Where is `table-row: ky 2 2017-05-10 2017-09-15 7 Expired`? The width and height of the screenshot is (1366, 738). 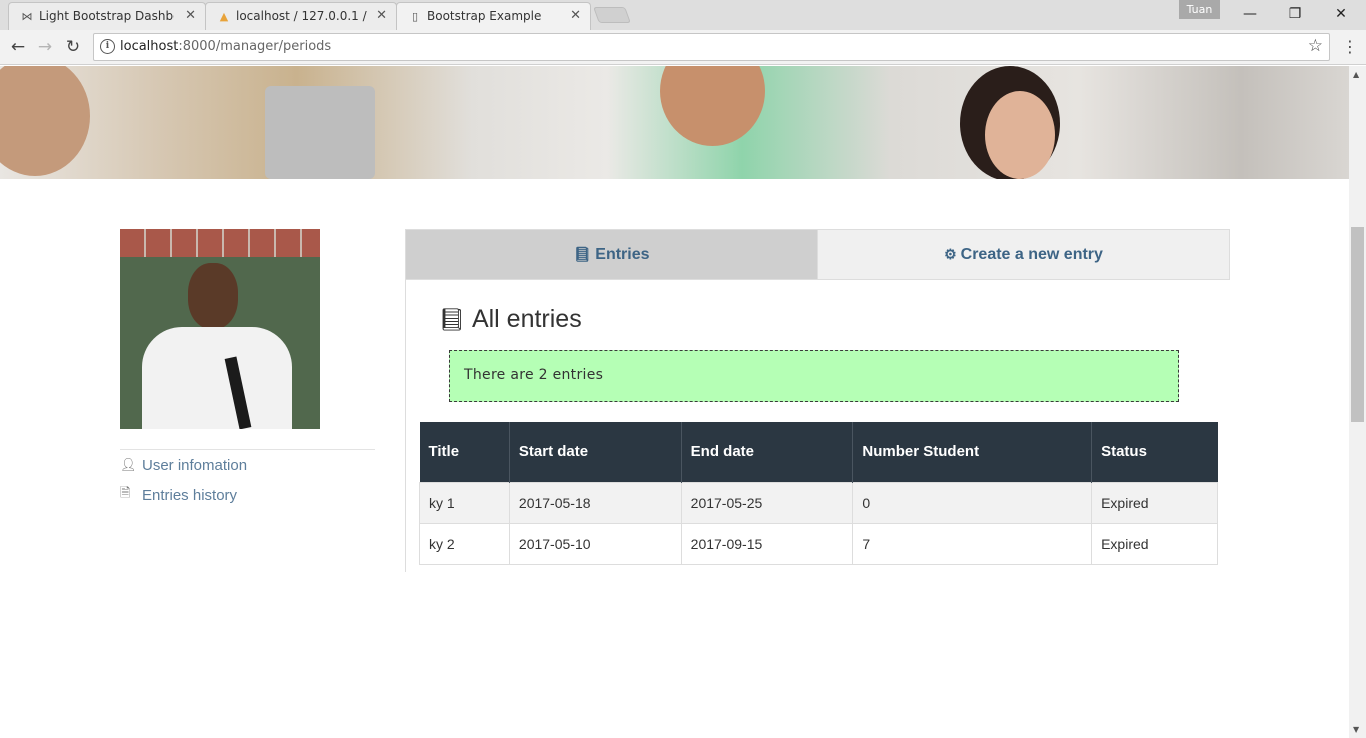
table-row: ky 2 2017-05-10 2017-09-15 7 Expired is located at coordinates (818, 543).